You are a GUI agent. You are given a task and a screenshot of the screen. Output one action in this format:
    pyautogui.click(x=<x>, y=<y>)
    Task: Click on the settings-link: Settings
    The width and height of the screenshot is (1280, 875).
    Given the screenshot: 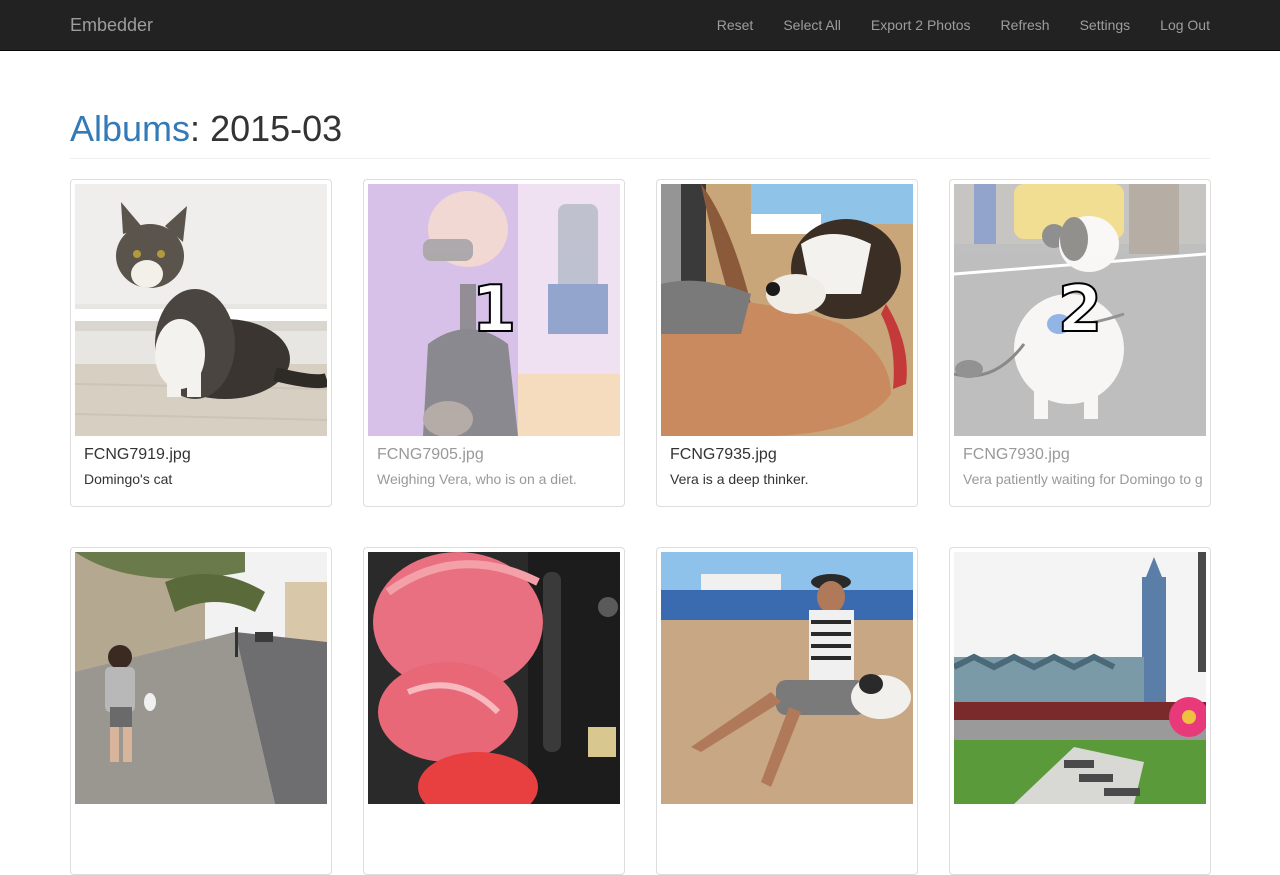 What is the action you would take?
    pyautogui.click(x=1105, y=25)
    